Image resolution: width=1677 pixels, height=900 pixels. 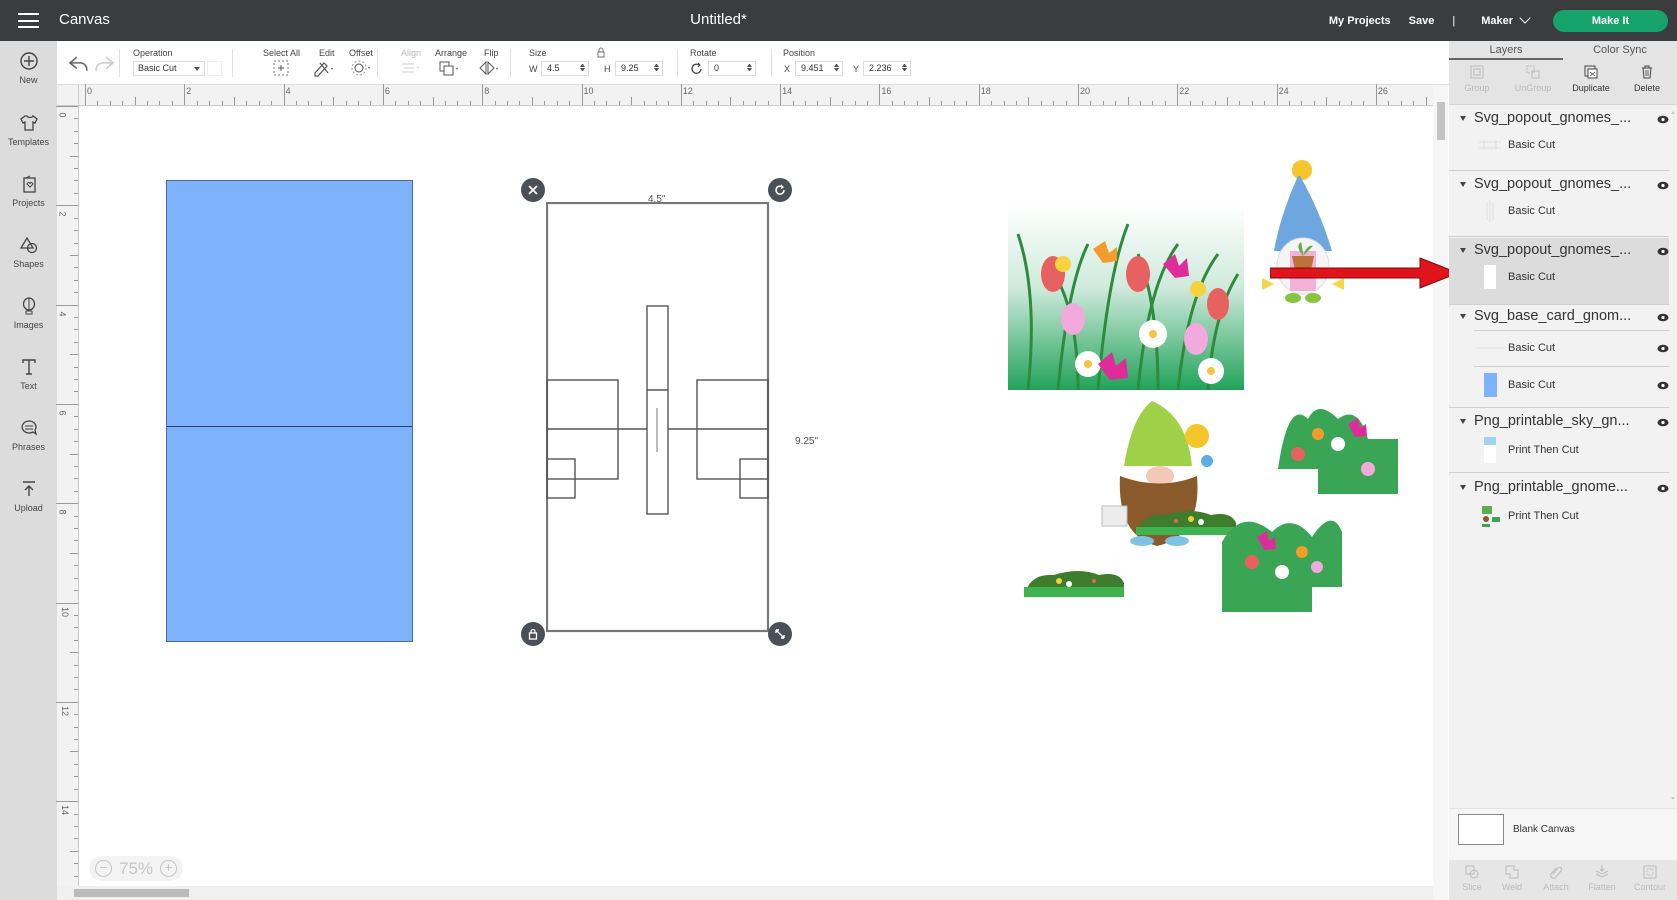 What do you see at coordinates (28, 496) in the screenshot?
I see `sidebar-item-upload: Upload` at bounding box center [28, 496].